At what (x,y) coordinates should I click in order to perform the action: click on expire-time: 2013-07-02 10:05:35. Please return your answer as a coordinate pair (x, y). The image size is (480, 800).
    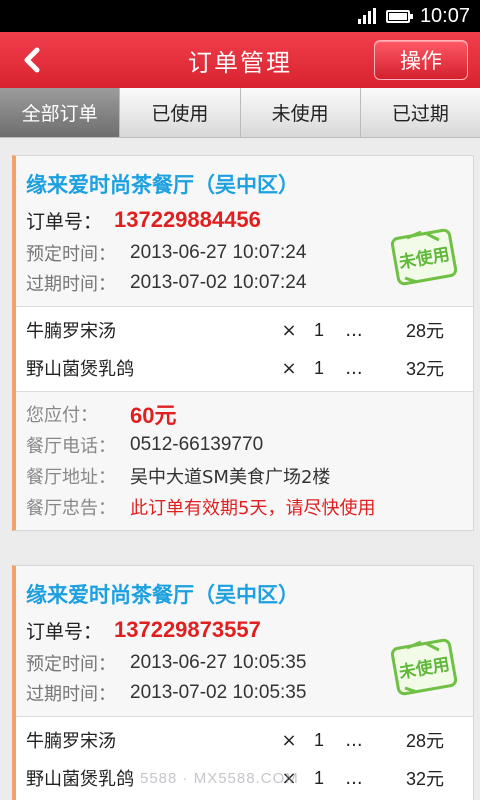
    Looking at the image, I should click on (218, 692).